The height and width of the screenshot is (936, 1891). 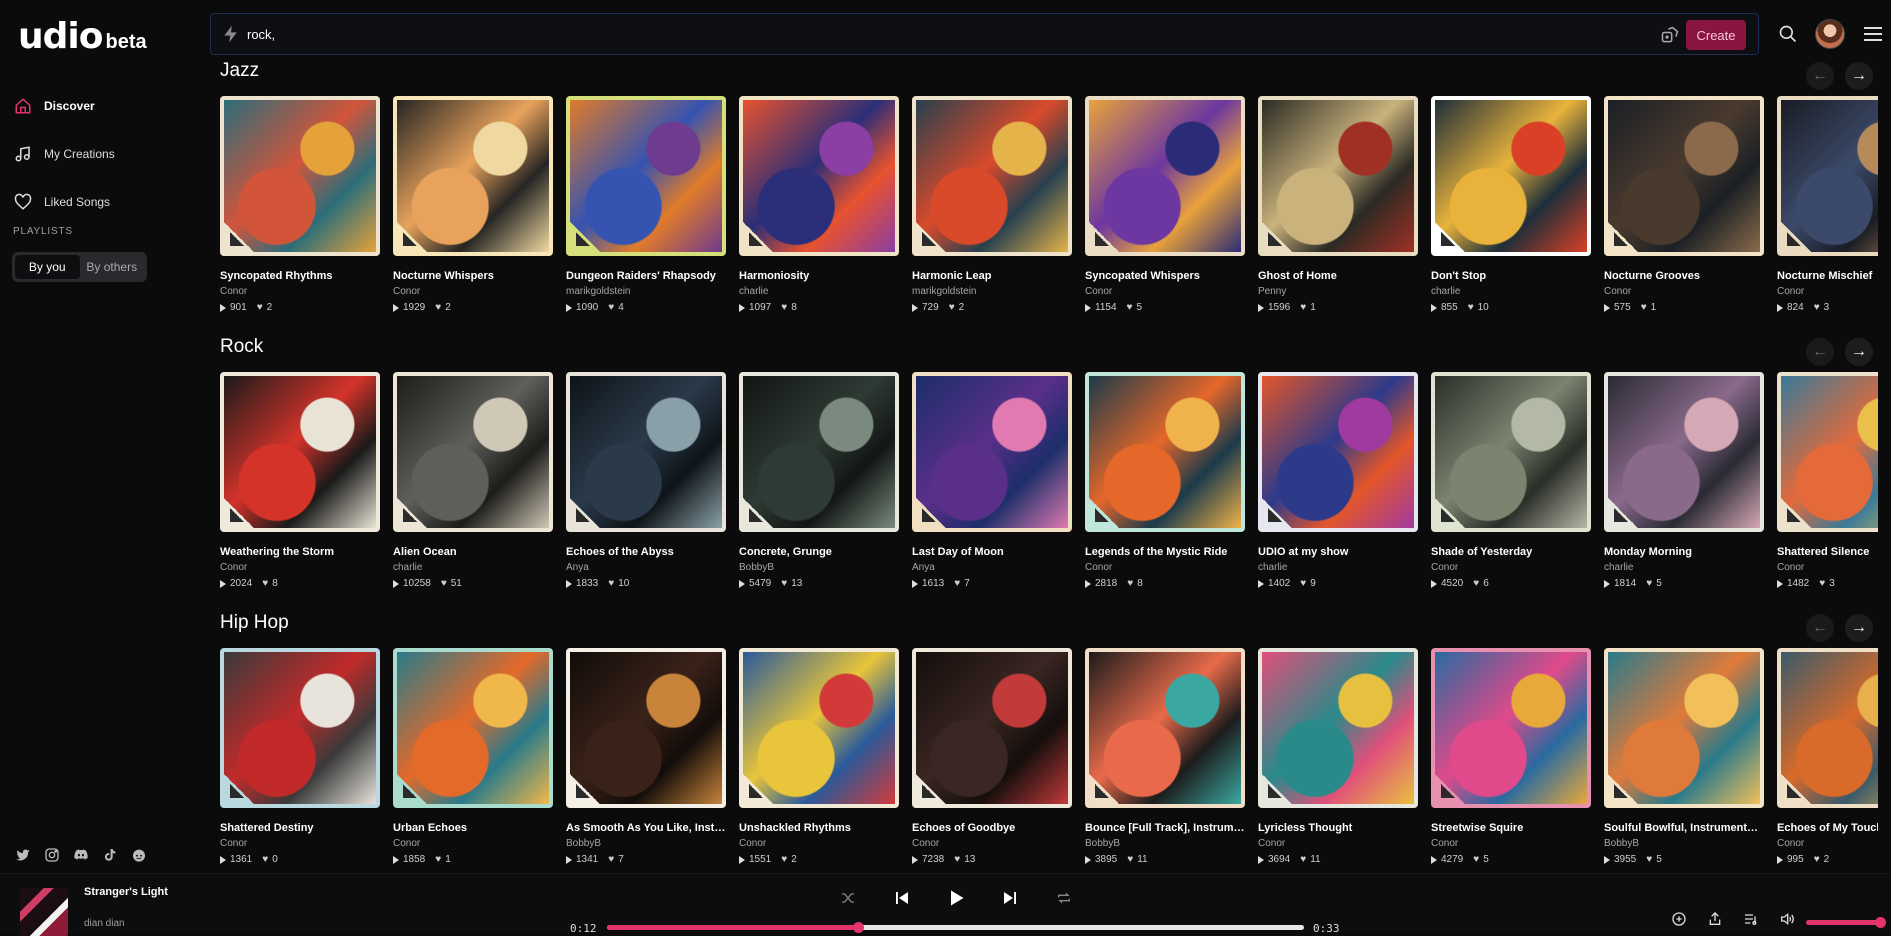 I want to click on song-card: Echoes of Goodbye Conor 7238 ♥ 13, so click(x=992, y=756).